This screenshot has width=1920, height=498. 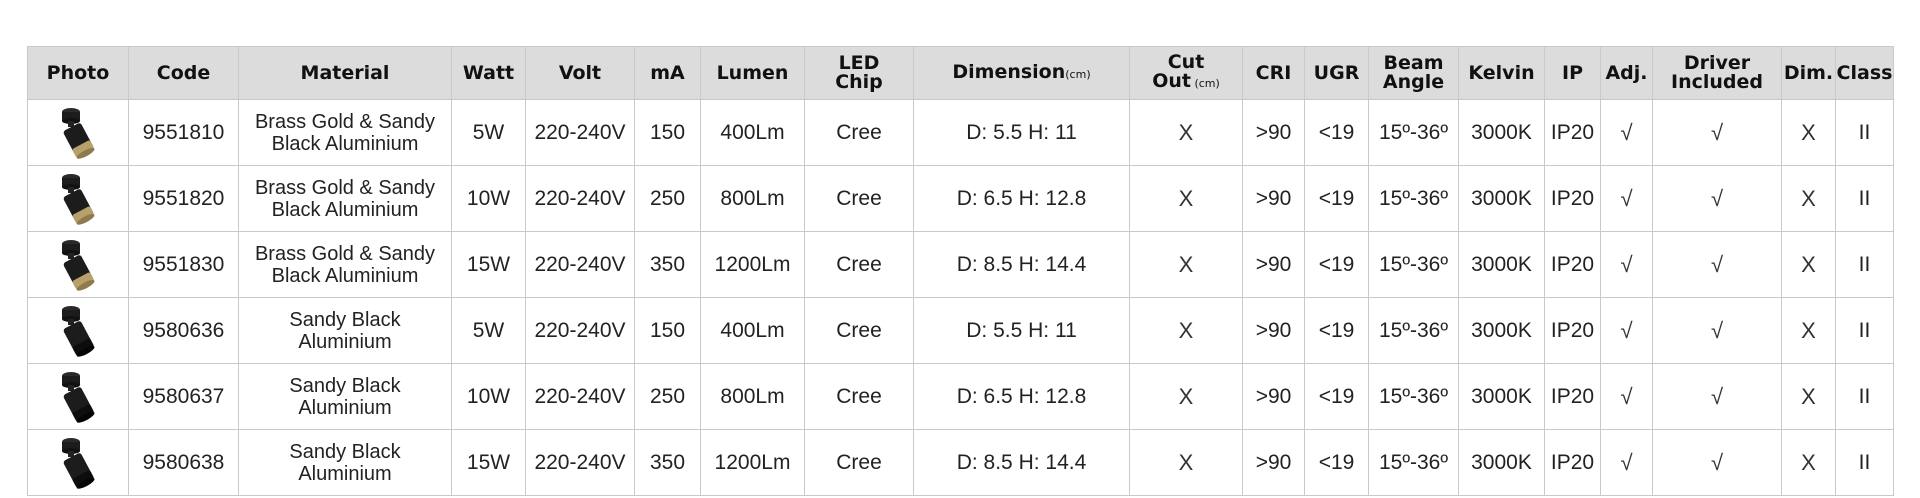 I want to click on cell-text: Black Aluminium, so click(x=345, y=143).